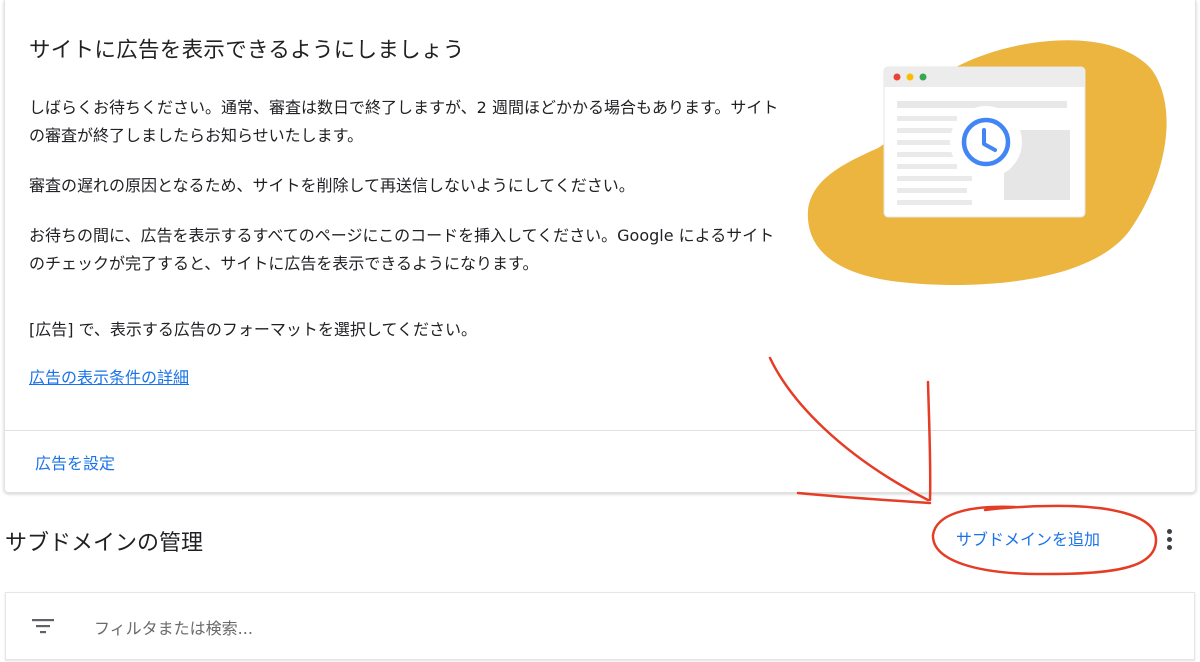 This screenshot has height=662, width=1200. What do you see at coordinates (247, 50) in the screenshot?
I see `card-title: サイトに広告を表示できるようにしましょう` at bounding box center [247, 50].